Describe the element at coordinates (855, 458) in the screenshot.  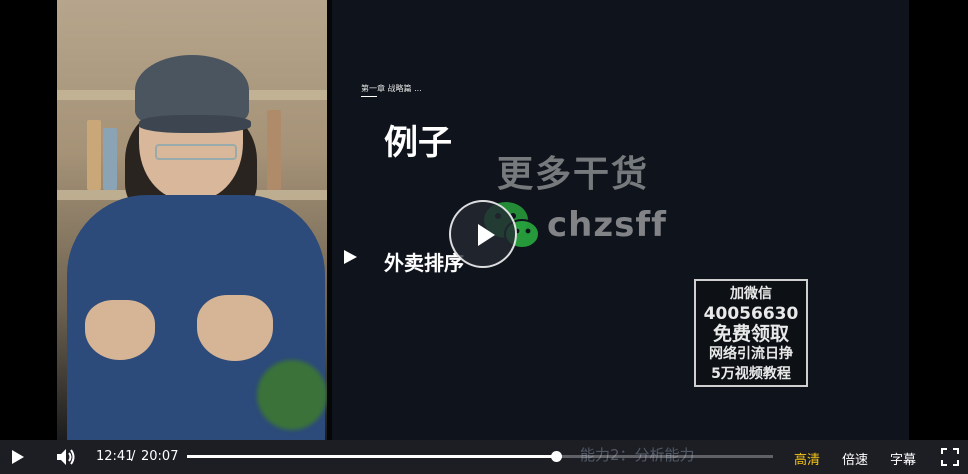
I see `speed-button: 倍速` at that location.